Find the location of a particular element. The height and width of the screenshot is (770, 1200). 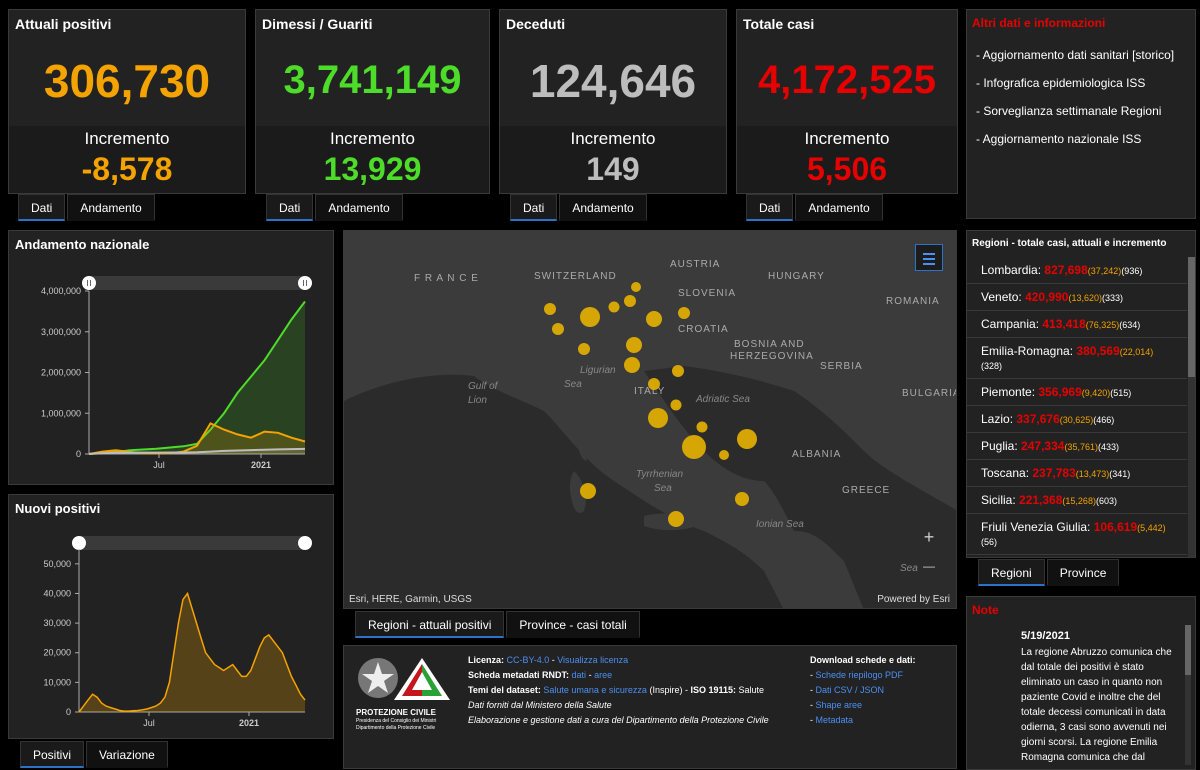

download-metadata-link: Metadata is located at coordinates (835, 720).